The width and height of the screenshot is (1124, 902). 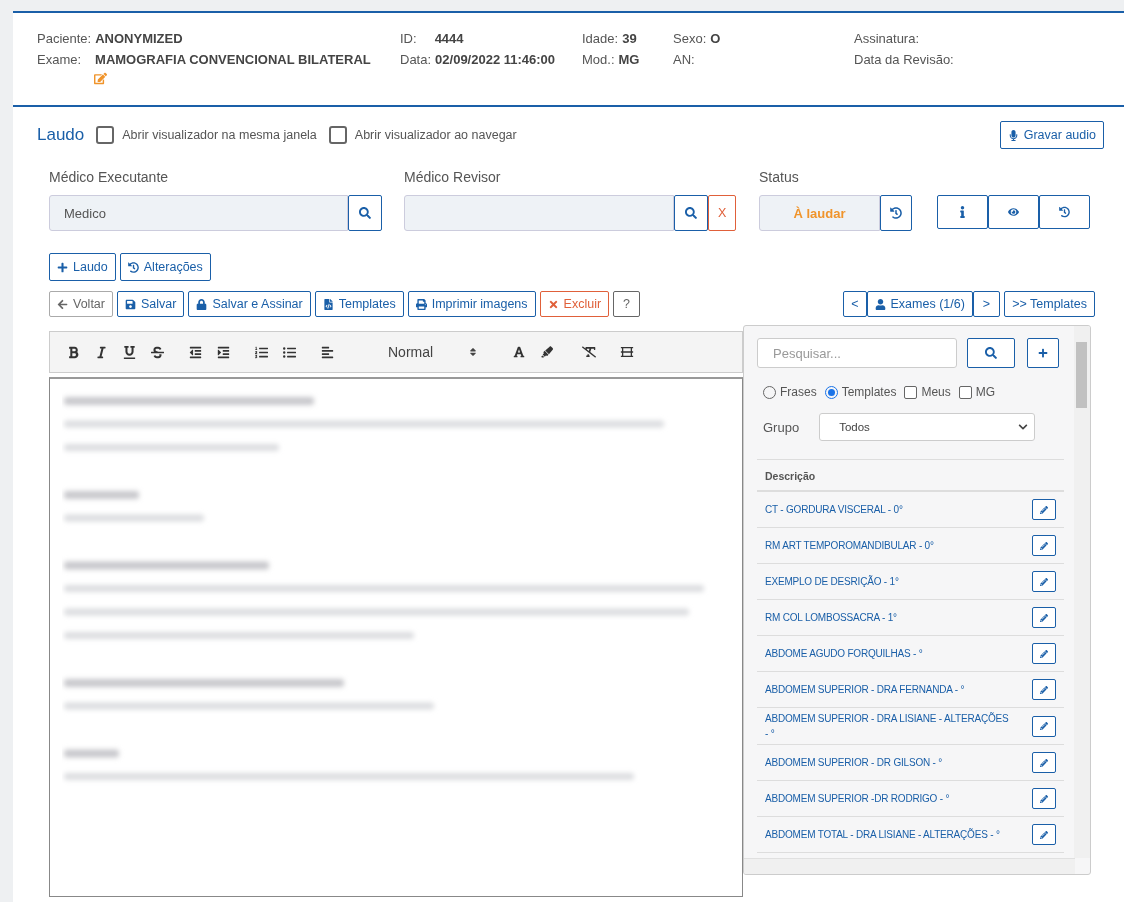 I want to click on field-label: Idade:, so click(x=600, y=38).